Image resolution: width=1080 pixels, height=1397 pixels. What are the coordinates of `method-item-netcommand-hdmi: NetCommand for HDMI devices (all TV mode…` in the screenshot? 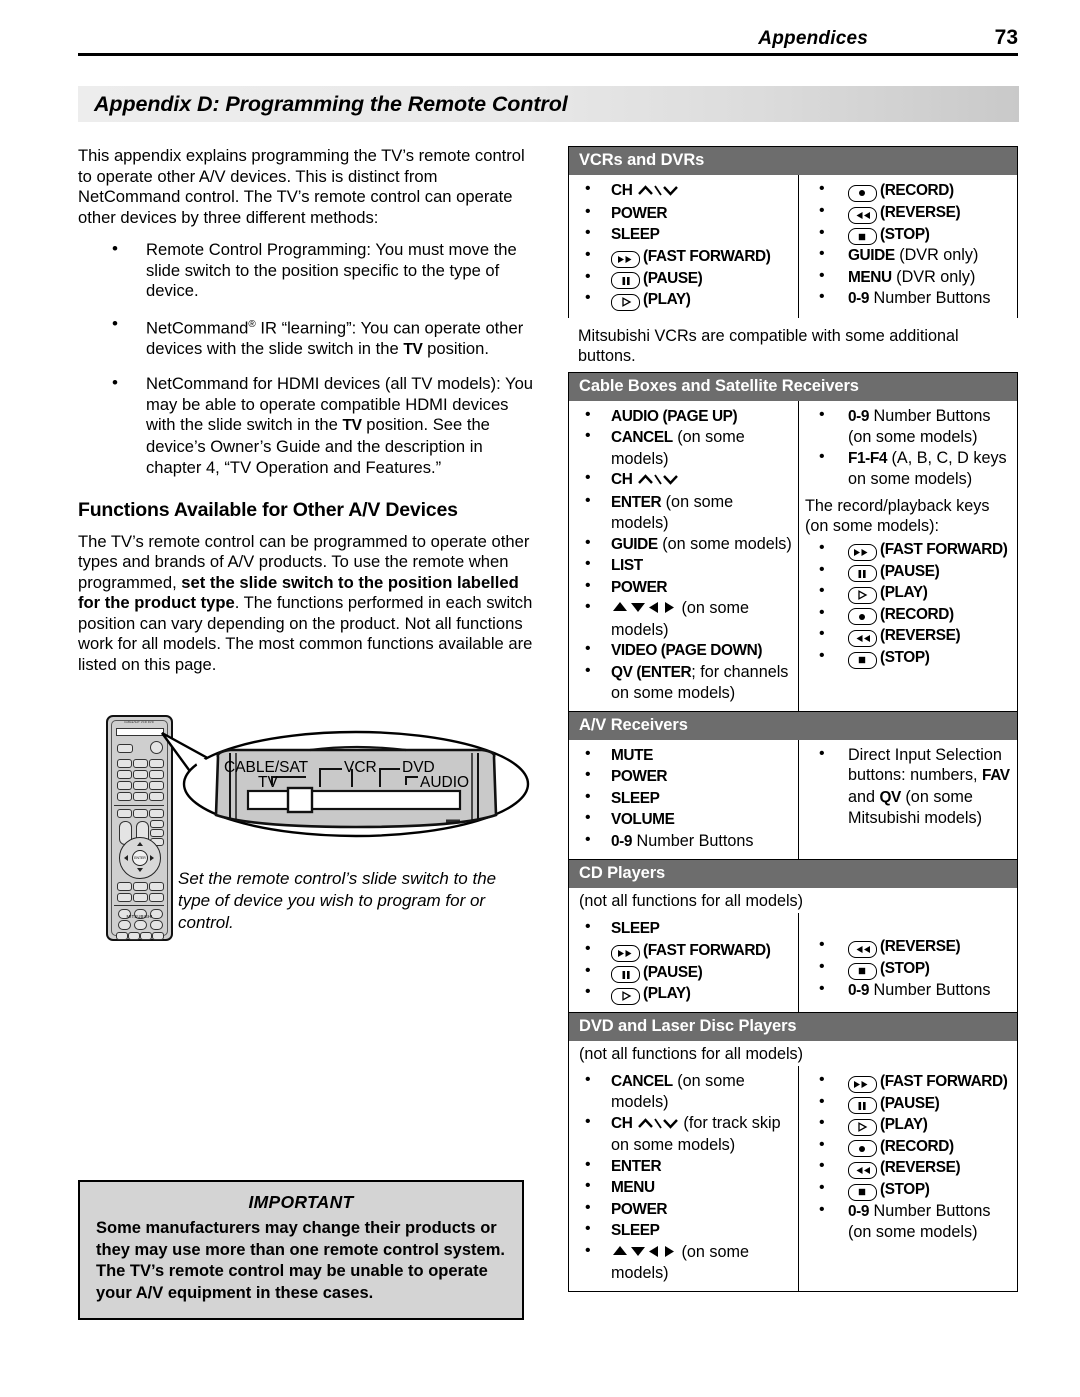 It's located at (308, 426).